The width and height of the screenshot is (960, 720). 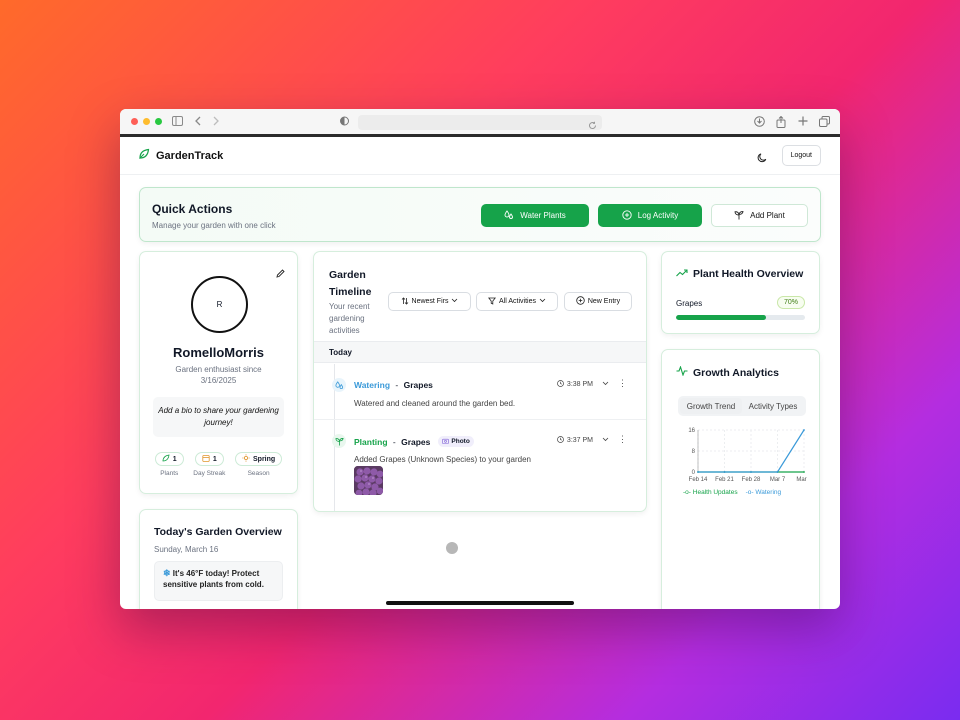 What do you see at coordinates (258, 473) in the screenshot?
I see `stat-season-label: Season` at bounding box center [258, 473].